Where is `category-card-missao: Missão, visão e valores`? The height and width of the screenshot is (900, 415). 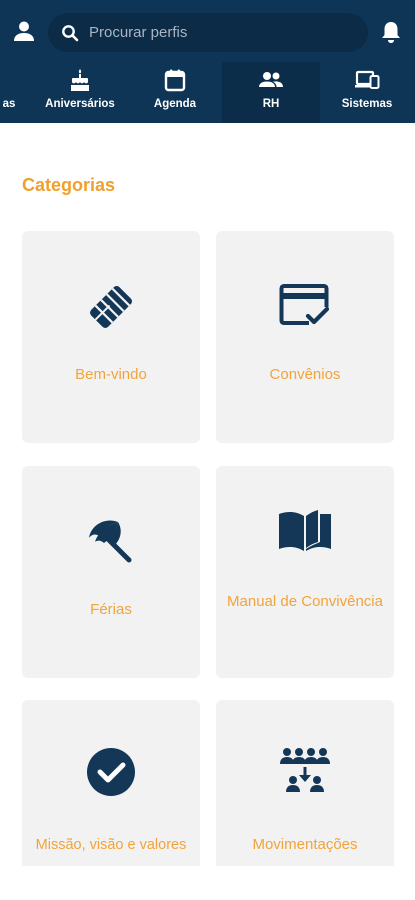
category-card-missao: Missão, visão e valores is located at coordinates (111, 783).